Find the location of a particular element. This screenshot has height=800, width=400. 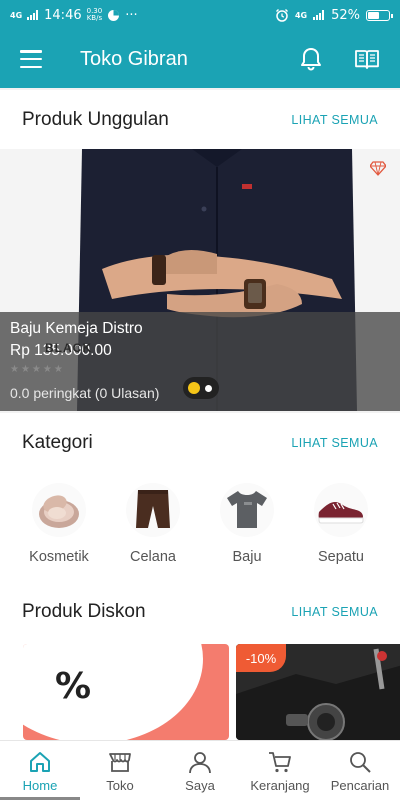

home-icon is located at coordinates (40, 762).